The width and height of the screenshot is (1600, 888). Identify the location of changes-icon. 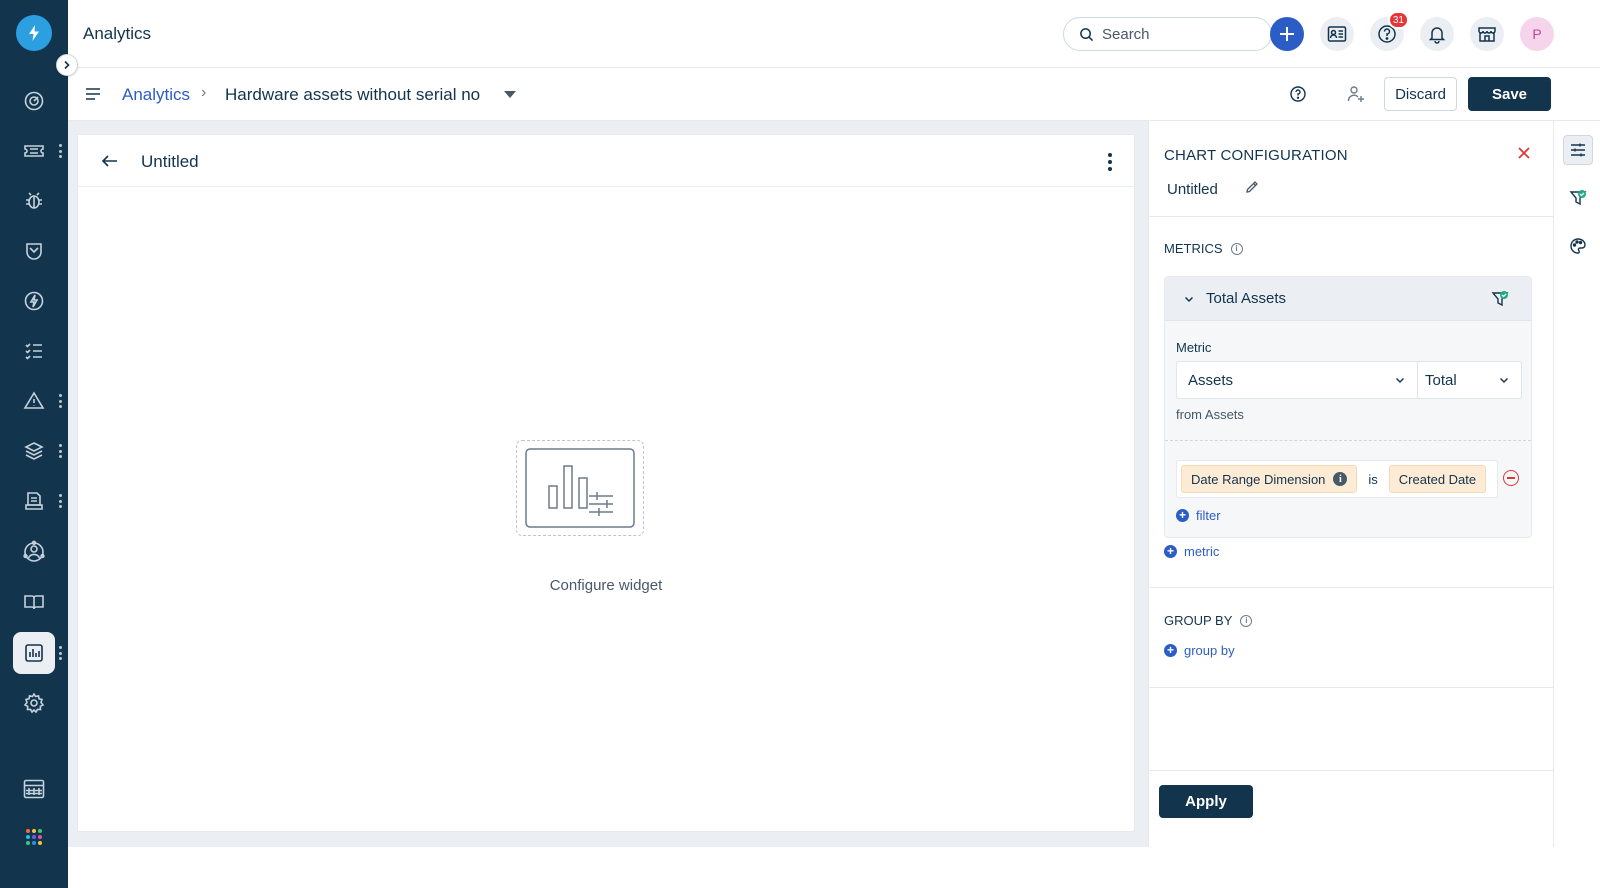
(34, 251).